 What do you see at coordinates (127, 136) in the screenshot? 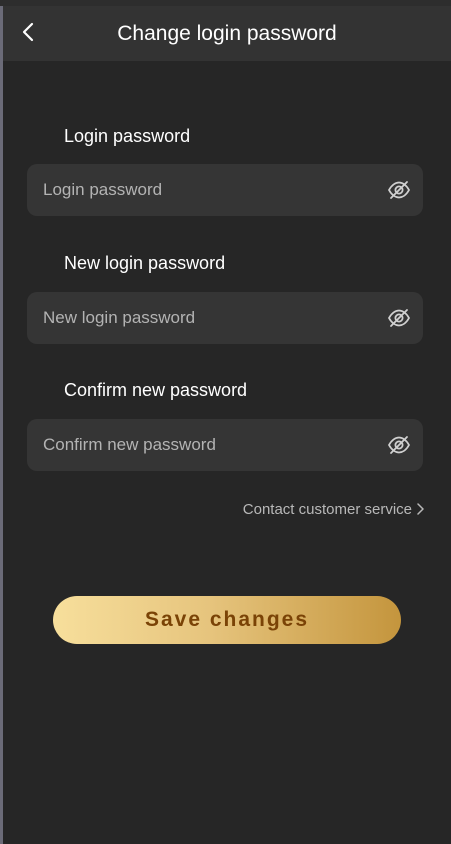
I see `login-password-label: Login password` at bounding box center [127, 136].